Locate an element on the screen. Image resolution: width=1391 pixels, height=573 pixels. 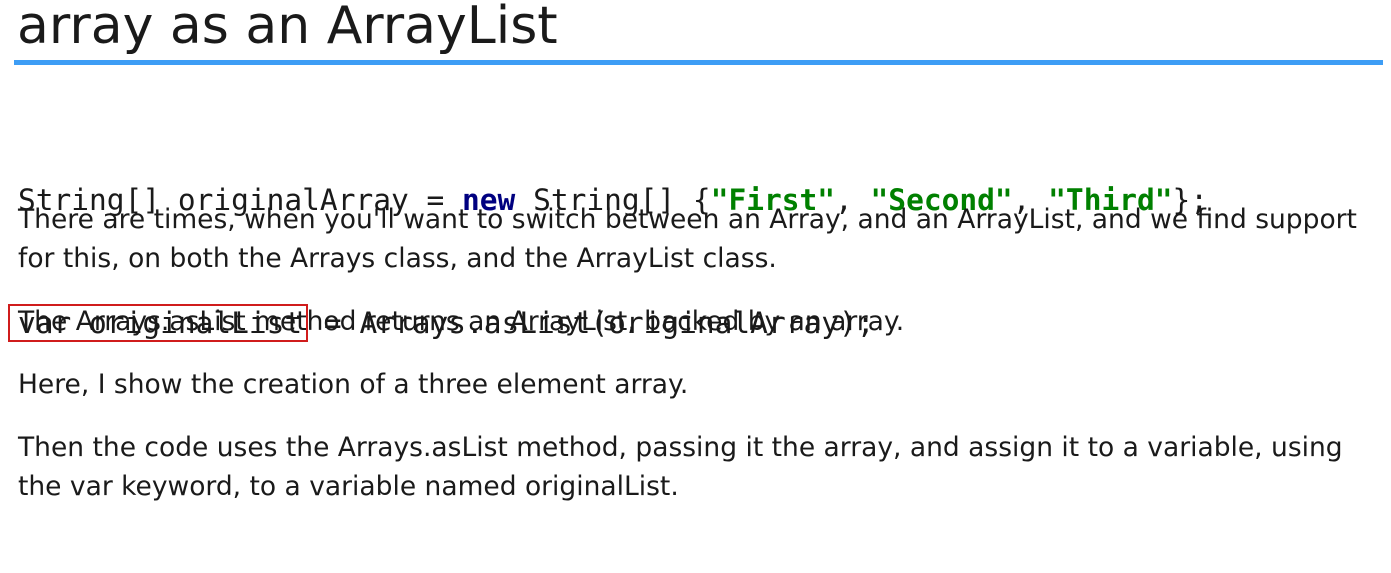
slide-title: array as an ArrayList is located at coordinates (287, 28).